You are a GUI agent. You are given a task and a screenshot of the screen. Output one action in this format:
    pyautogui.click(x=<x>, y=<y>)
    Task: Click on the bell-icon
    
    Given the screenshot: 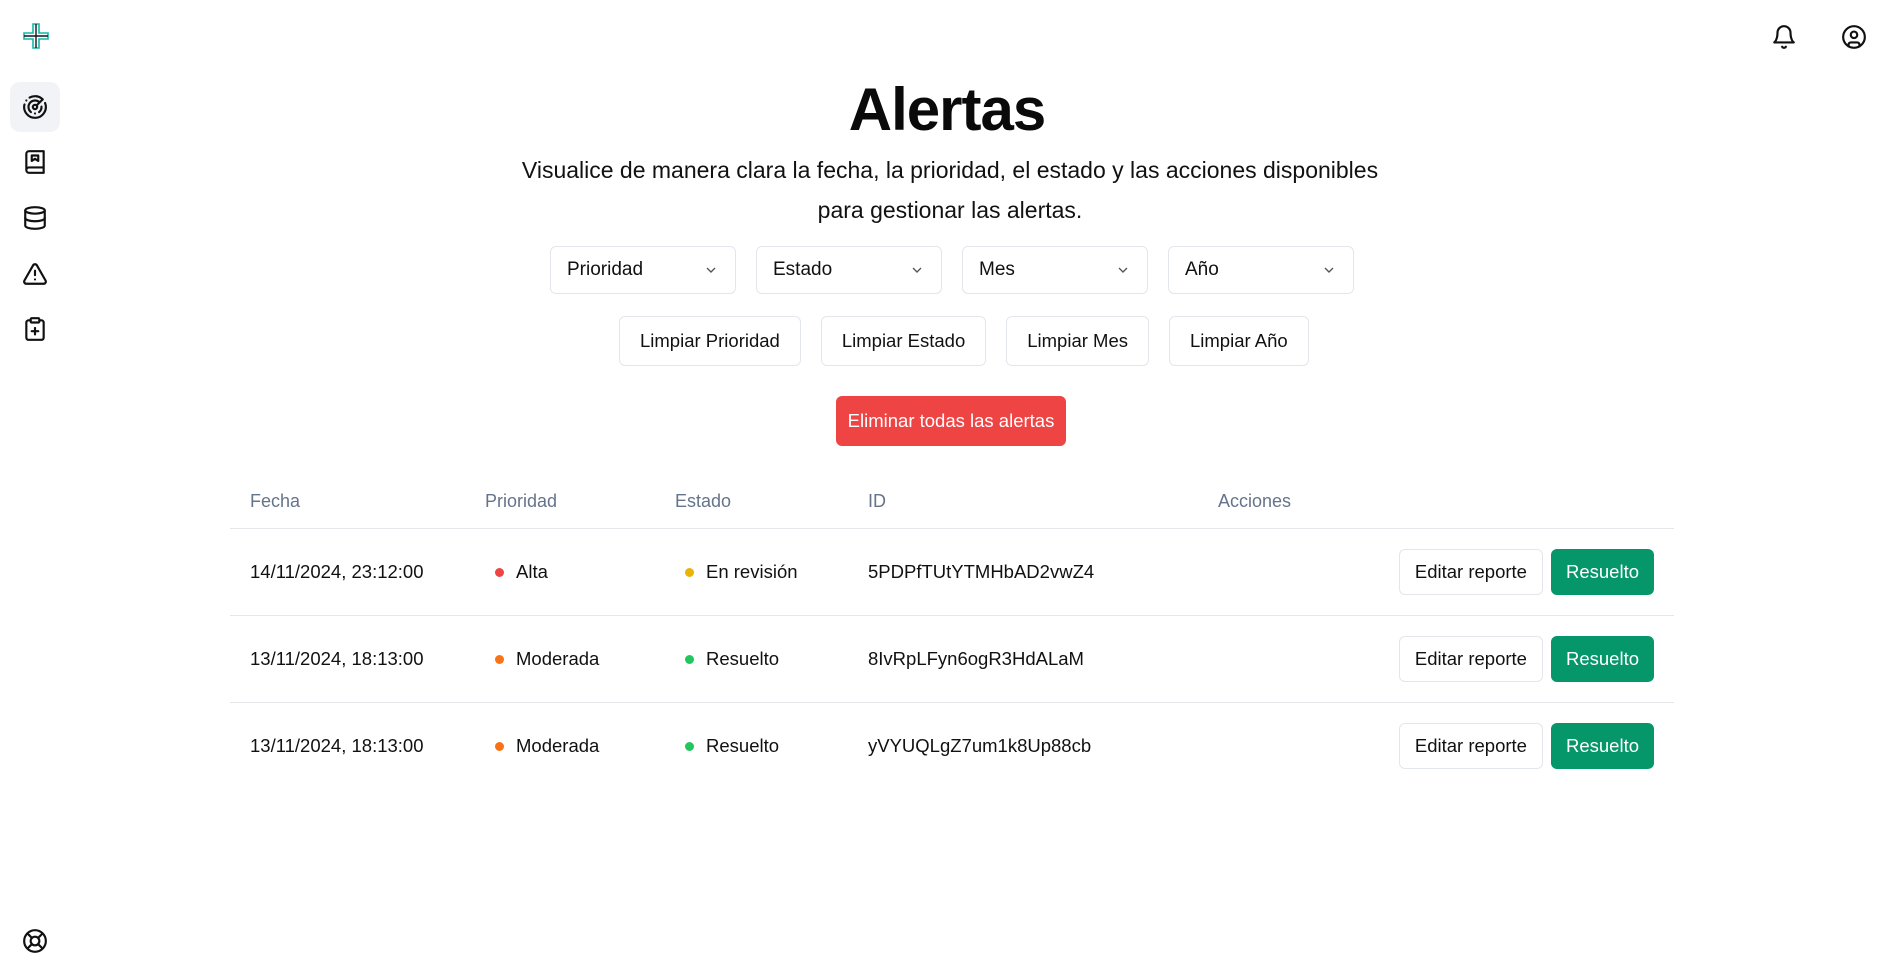 What is the action you would take?
    pyautogui.click(x=1784, y=37)
    